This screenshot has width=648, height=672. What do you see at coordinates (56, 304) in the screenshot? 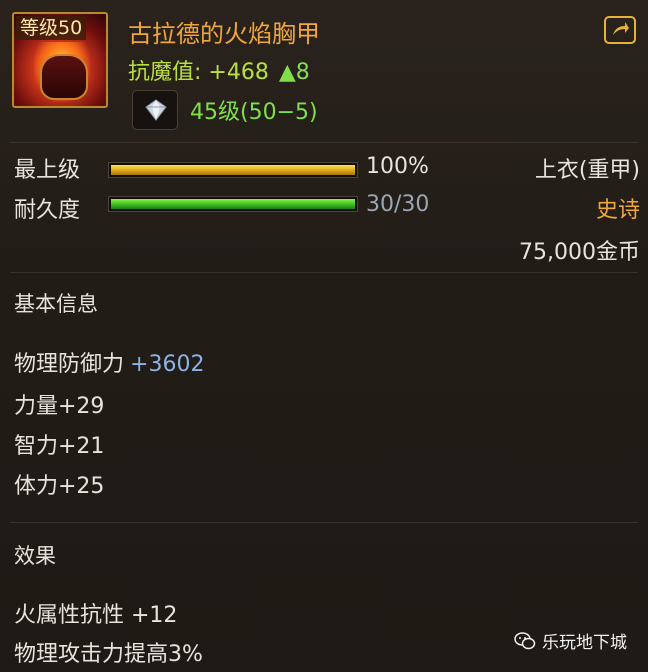
I see `basic-info-title: 基本信息` at bounding box center [56, 304].